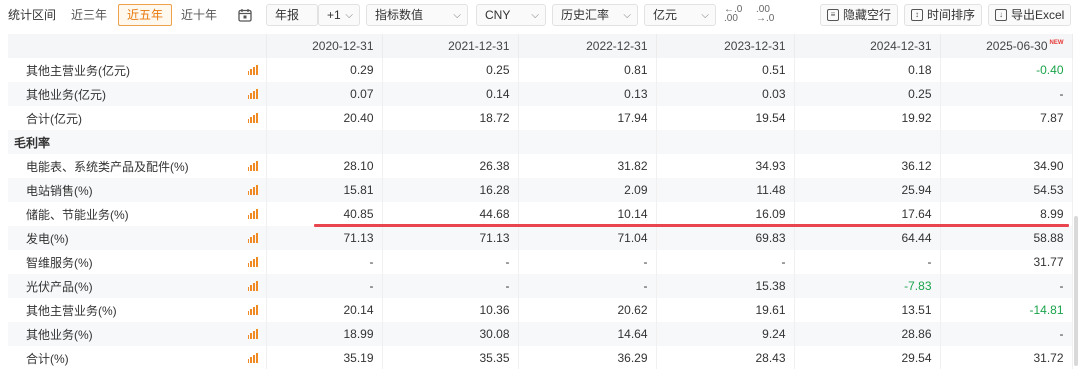 Image resolution: width=1080 pixels, height=369 pixels. Describe the element at coordinates (199, 15) in the screenshot. I see `range-10y-button: 近十年` at that location.